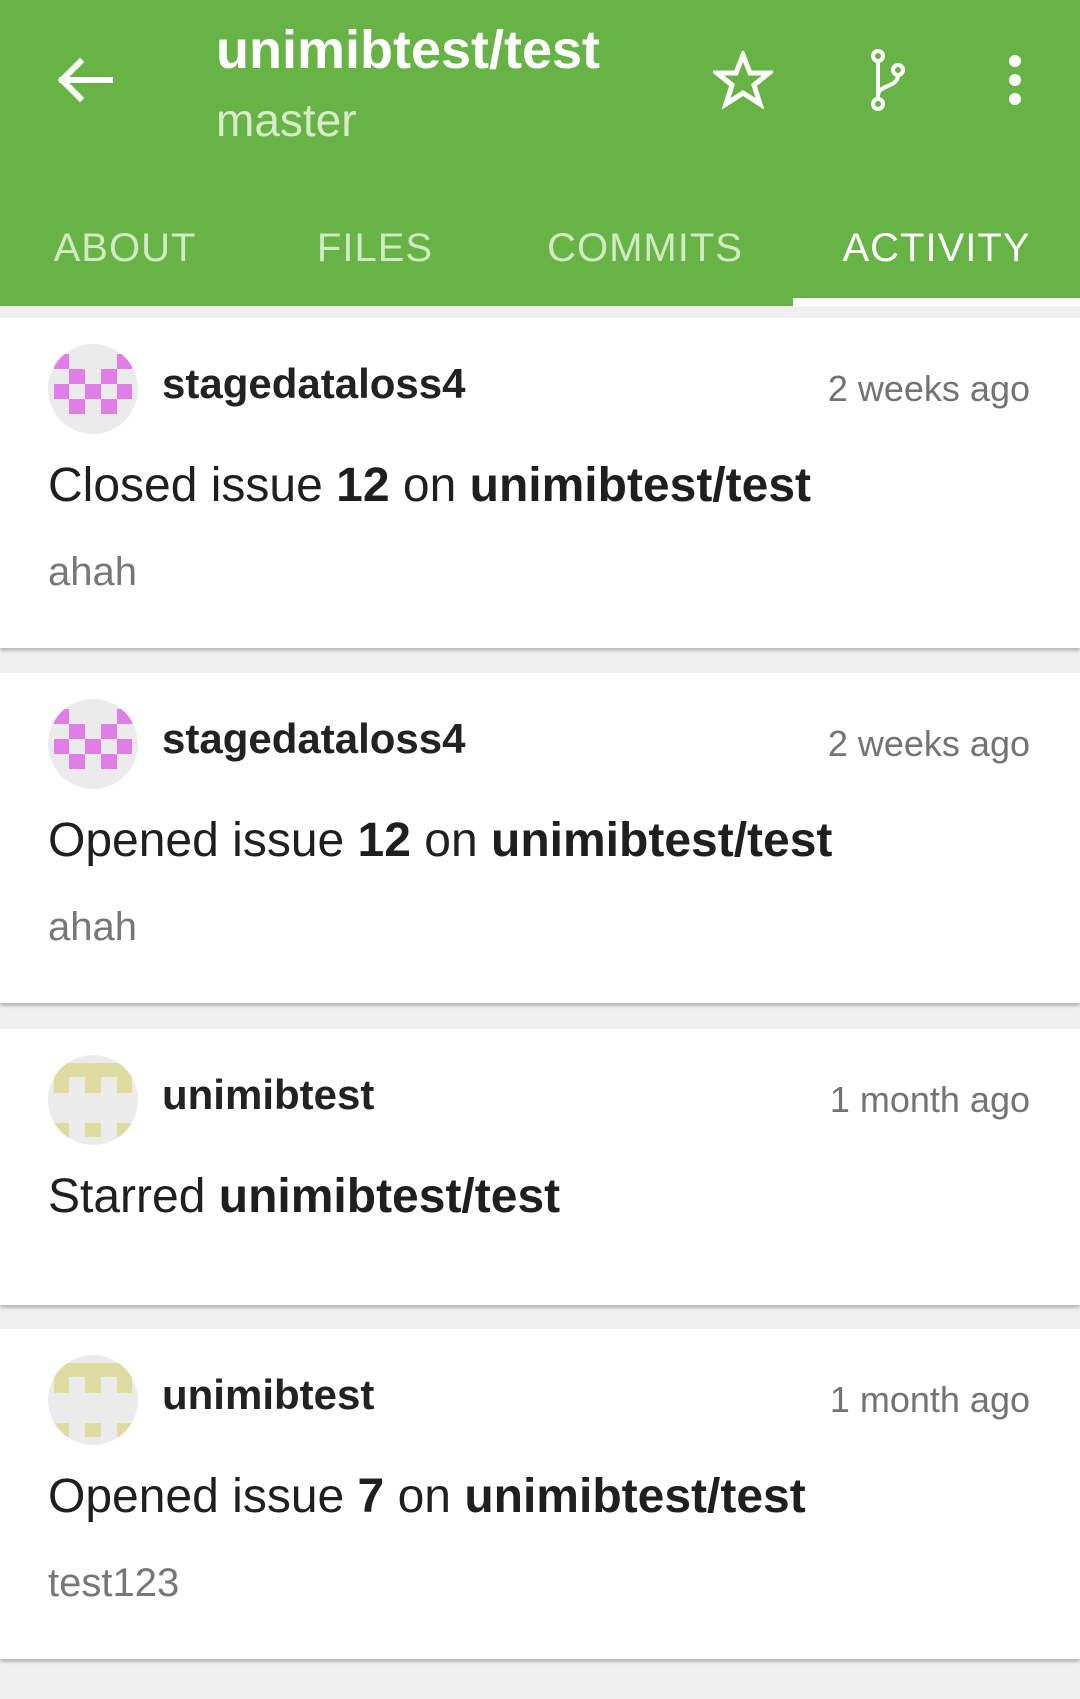 This screenshot has height=1699, width=1080. I want to click on repo-title: unimibtest/test, so click(408, 50).